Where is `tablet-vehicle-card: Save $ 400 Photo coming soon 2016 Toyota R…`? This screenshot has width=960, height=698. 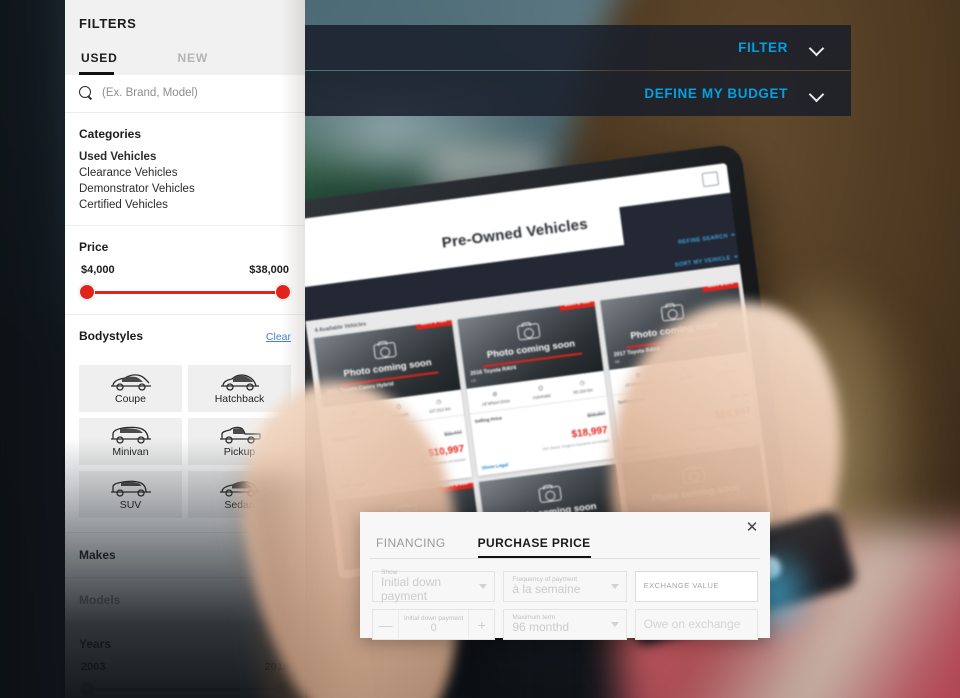 tablet-vehicle-card: Save $ 400 Photo coming soon 2016 Toyota R… is located at coordinates (536, 389).